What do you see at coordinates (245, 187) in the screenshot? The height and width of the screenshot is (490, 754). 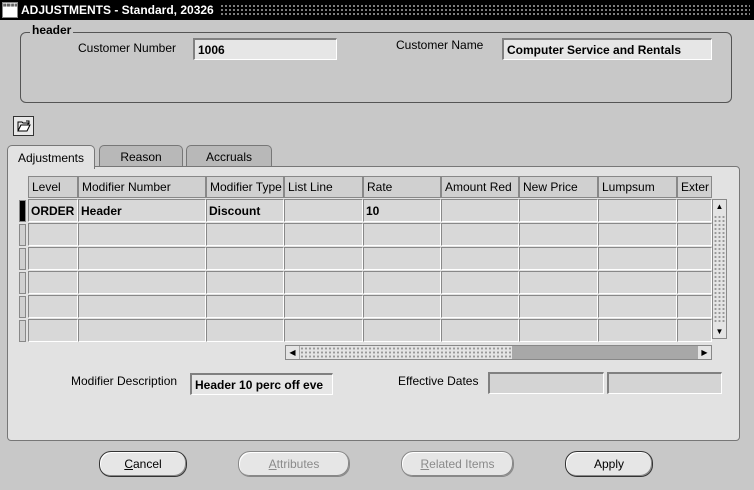 I see `column-header-modifier-type: Modifier Type` at bounding box center [245, 187].